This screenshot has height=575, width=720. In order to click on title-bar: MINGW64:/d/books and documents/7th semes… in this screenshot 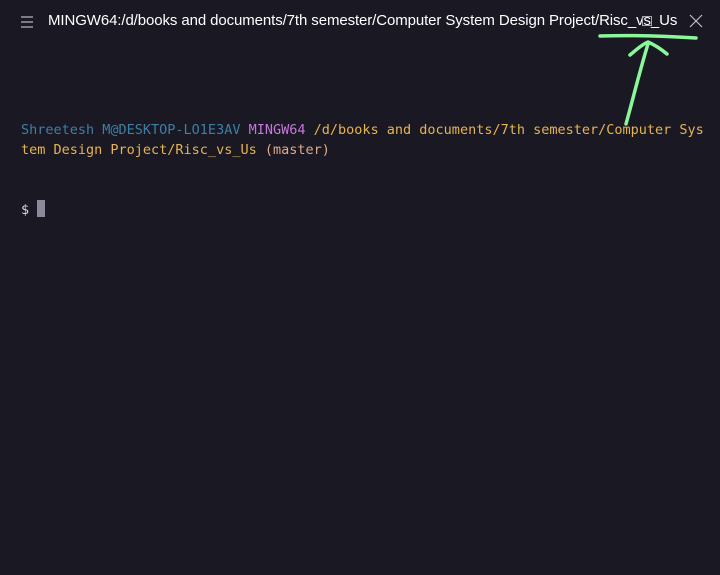, I will do `click(360, 22)`.